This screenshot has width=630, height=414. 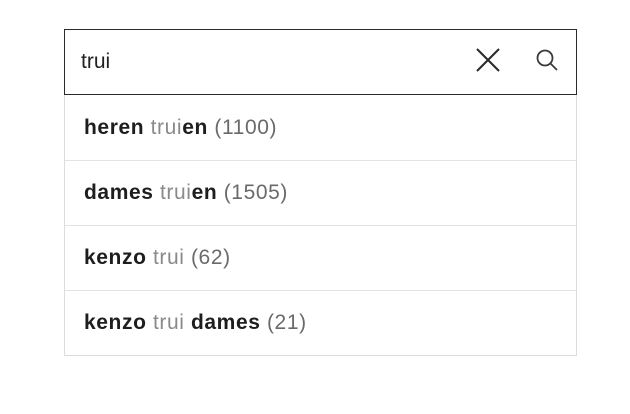 I want to click on suggestion-count: (21), so click(x=286, y=322).